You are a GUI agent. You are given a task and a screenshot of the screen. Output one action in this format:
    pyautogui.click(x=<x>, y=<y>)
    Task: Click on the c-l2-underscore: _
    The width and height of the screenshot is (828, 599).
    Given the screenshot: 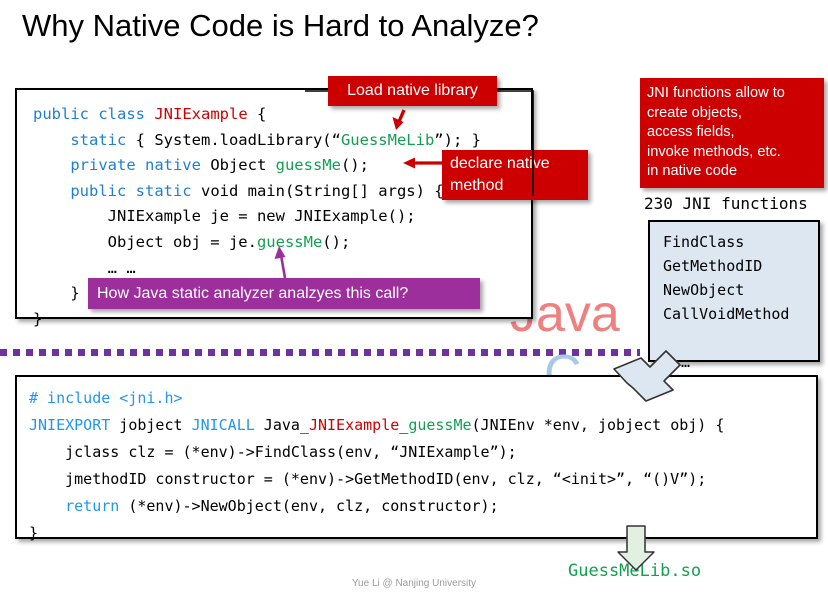 What is the action you would take?
    pyautogui.click(x=404, y=425)
    